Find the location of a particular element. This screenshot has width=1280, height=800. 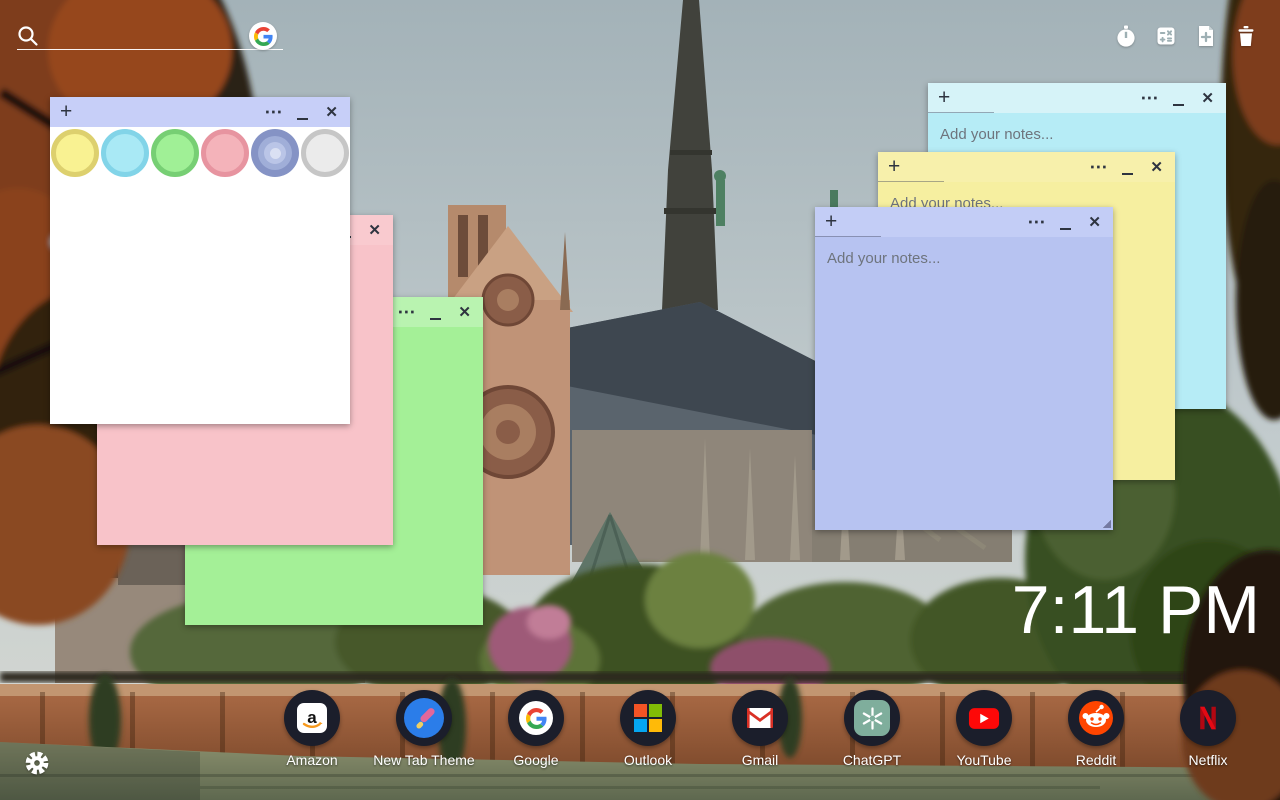

dock-item-amazon: a Amazon is located at coordinates (312, 729).